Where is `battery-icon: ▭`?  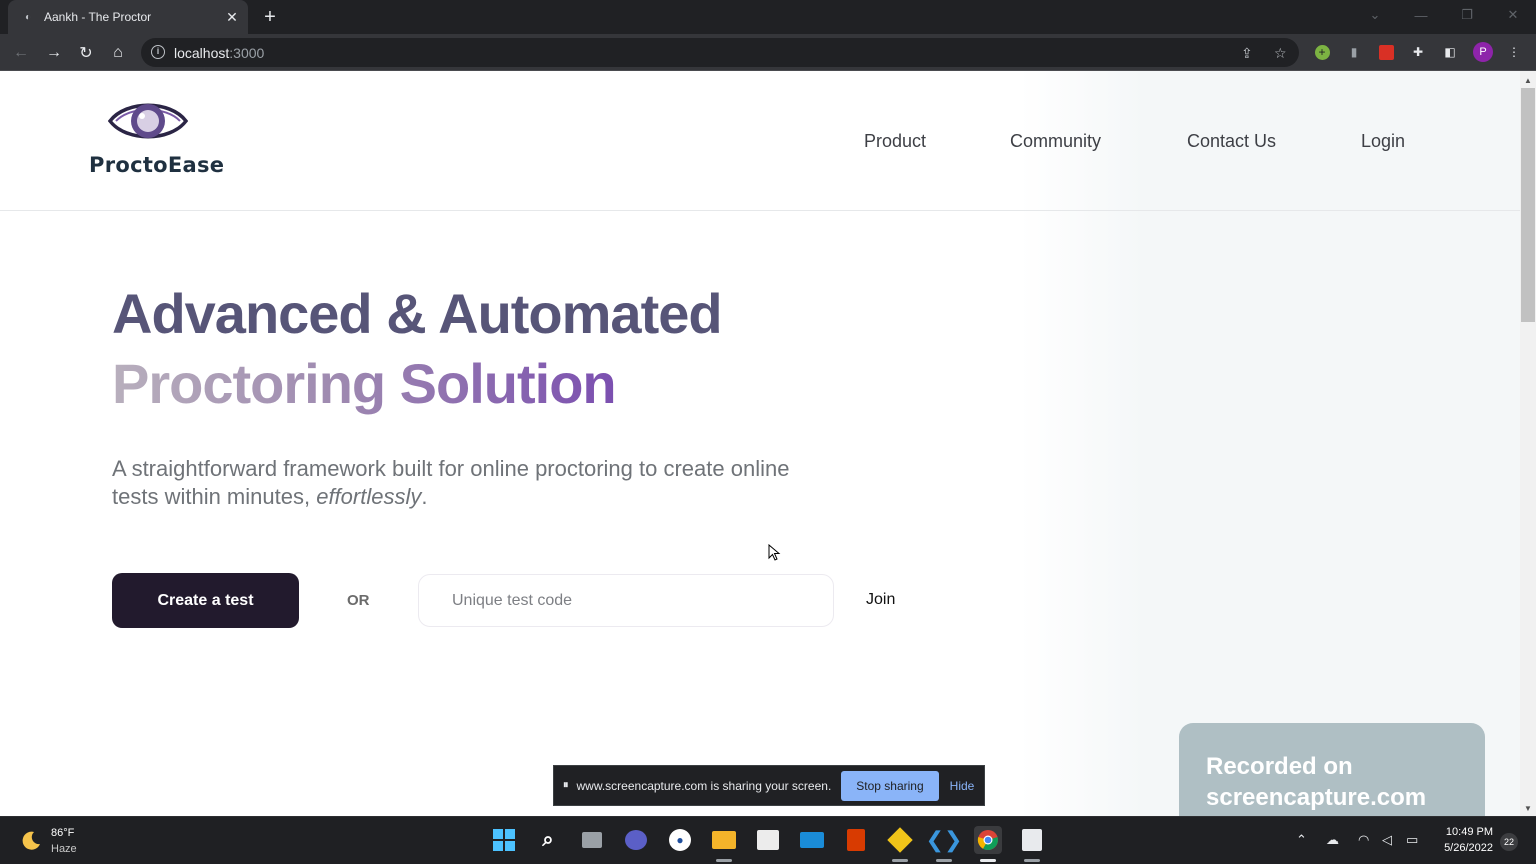 battery-icon: ▭ is located at coordinates (1412, 840).